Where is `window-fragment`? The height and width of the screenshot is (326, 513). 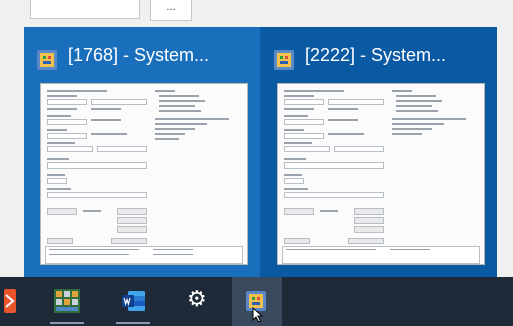
window-fragment is located at coordinates (85, 9).